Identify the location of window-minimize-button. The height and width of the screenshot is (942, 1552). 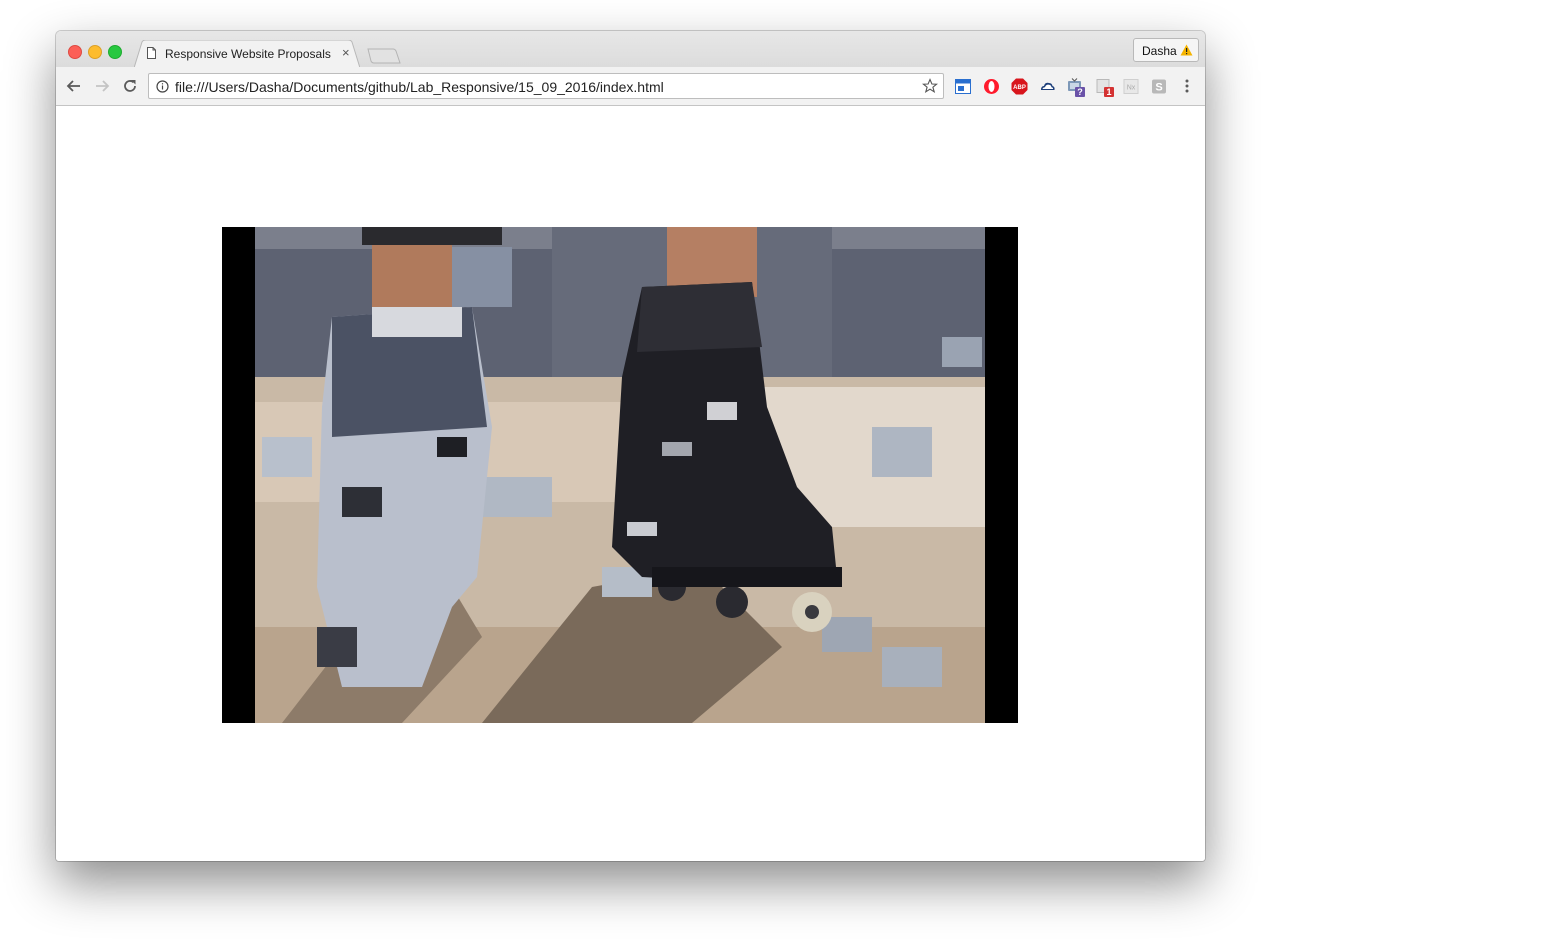
(95, 52).